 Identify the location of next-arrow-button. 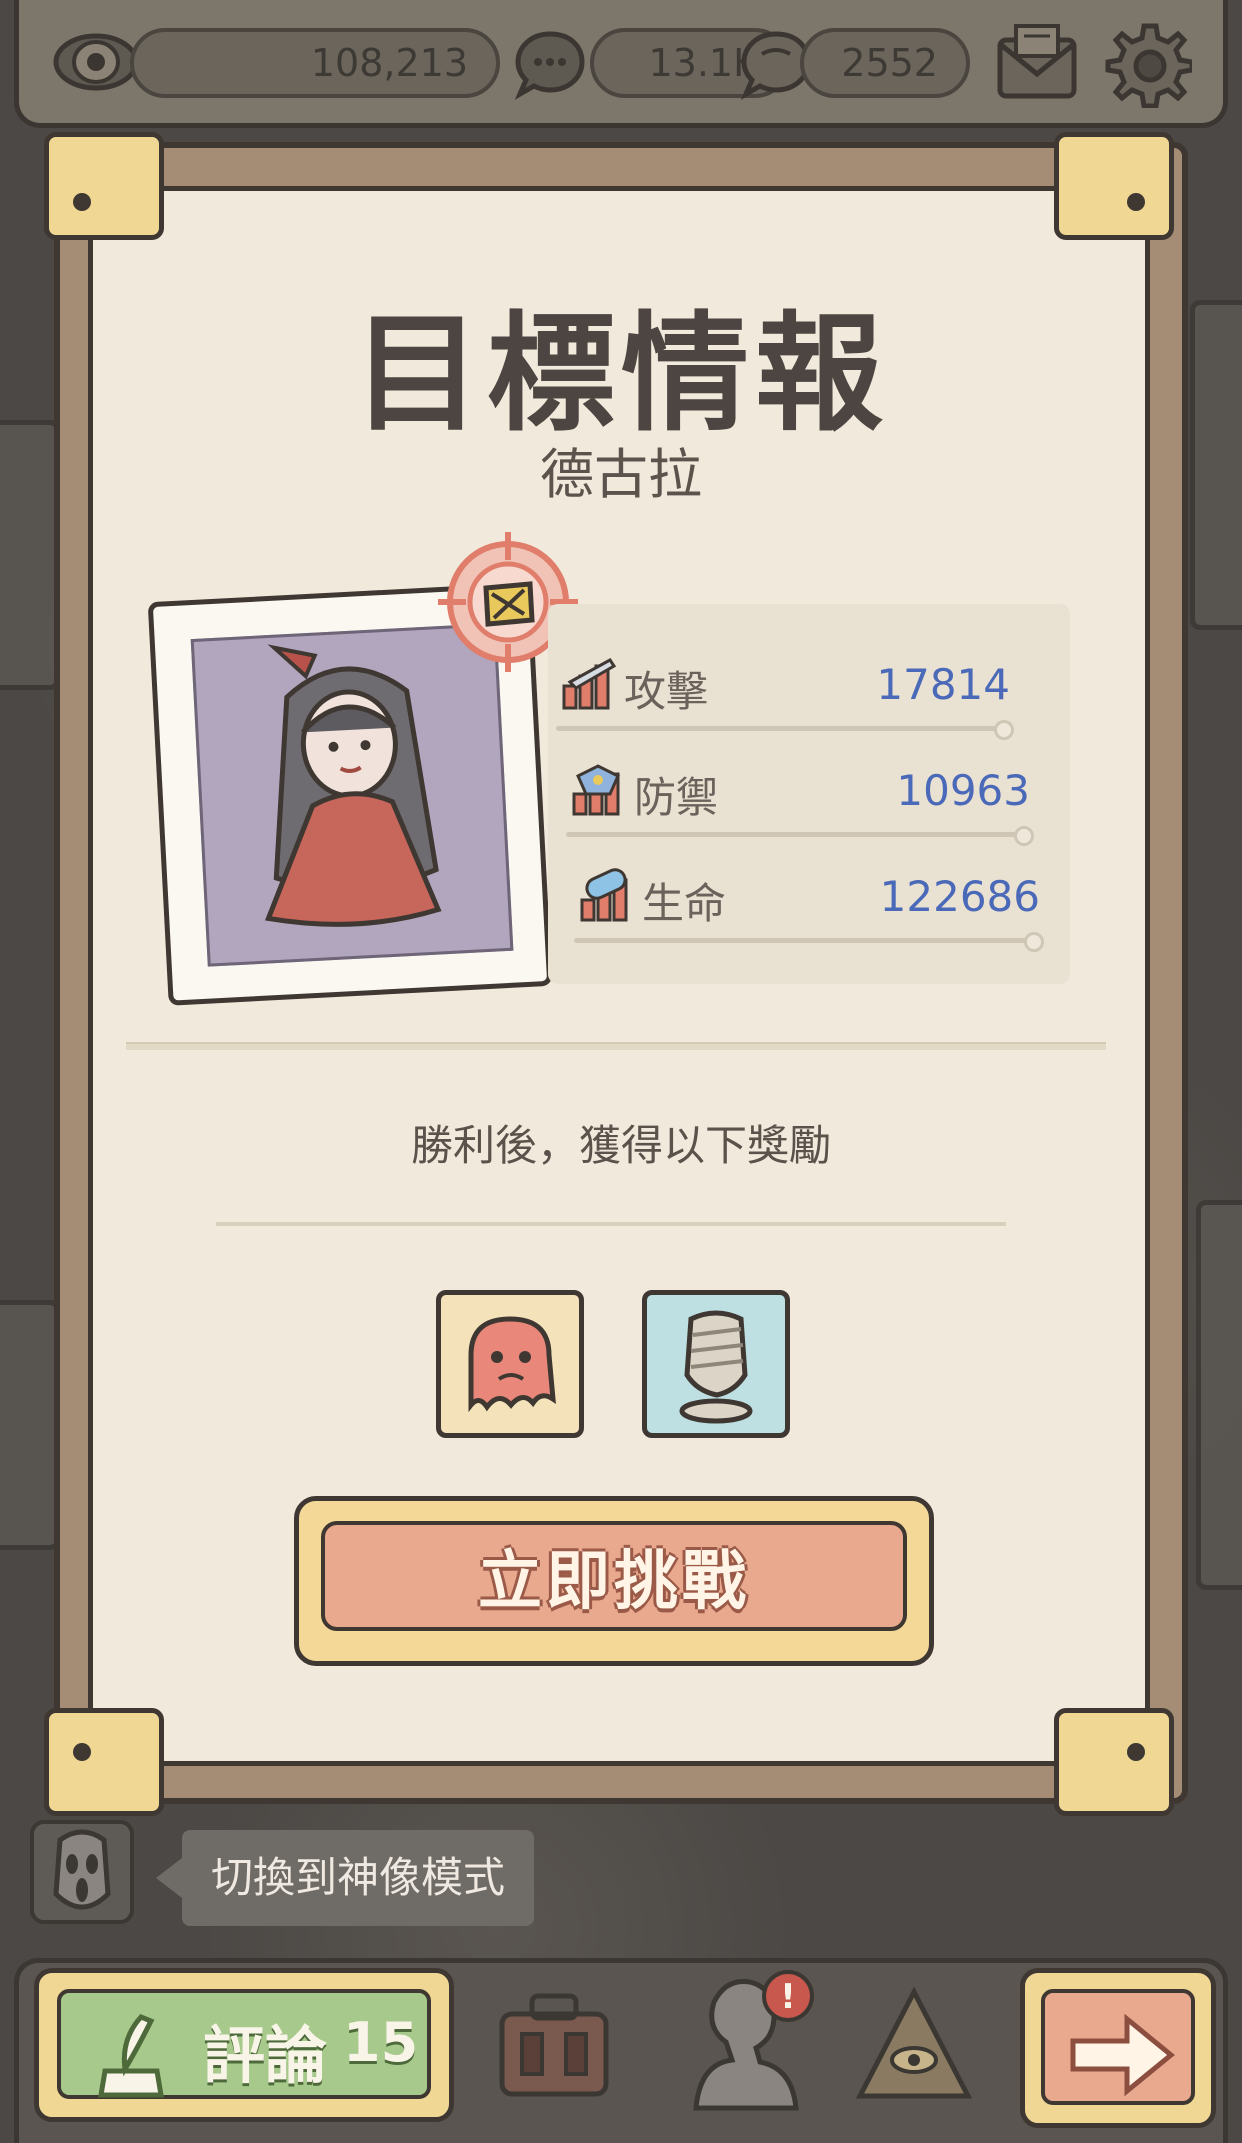
(1118, 2048).